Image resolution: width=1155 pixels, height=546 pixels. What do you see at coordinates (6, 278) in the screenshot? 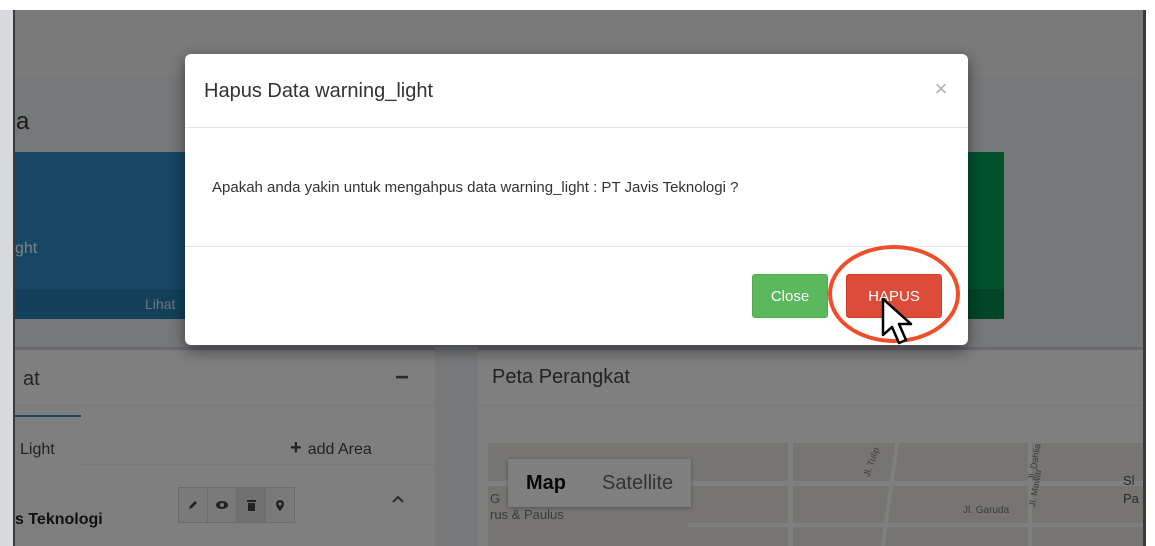
I see `window-left-gutter` at bounding box center [6, 278].